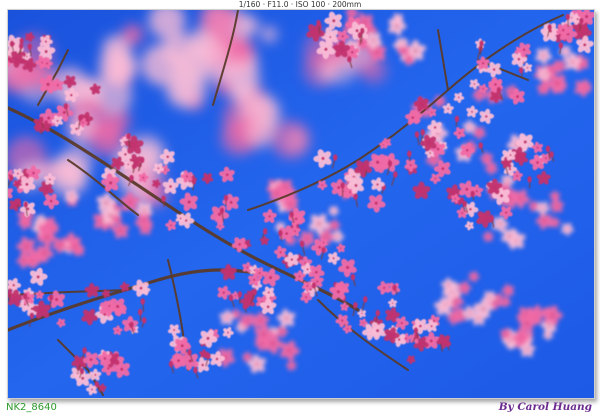  I want to click on exif-info: 1/160 · F11.0 · ISO 100 · 200mm, so click(300, 4).